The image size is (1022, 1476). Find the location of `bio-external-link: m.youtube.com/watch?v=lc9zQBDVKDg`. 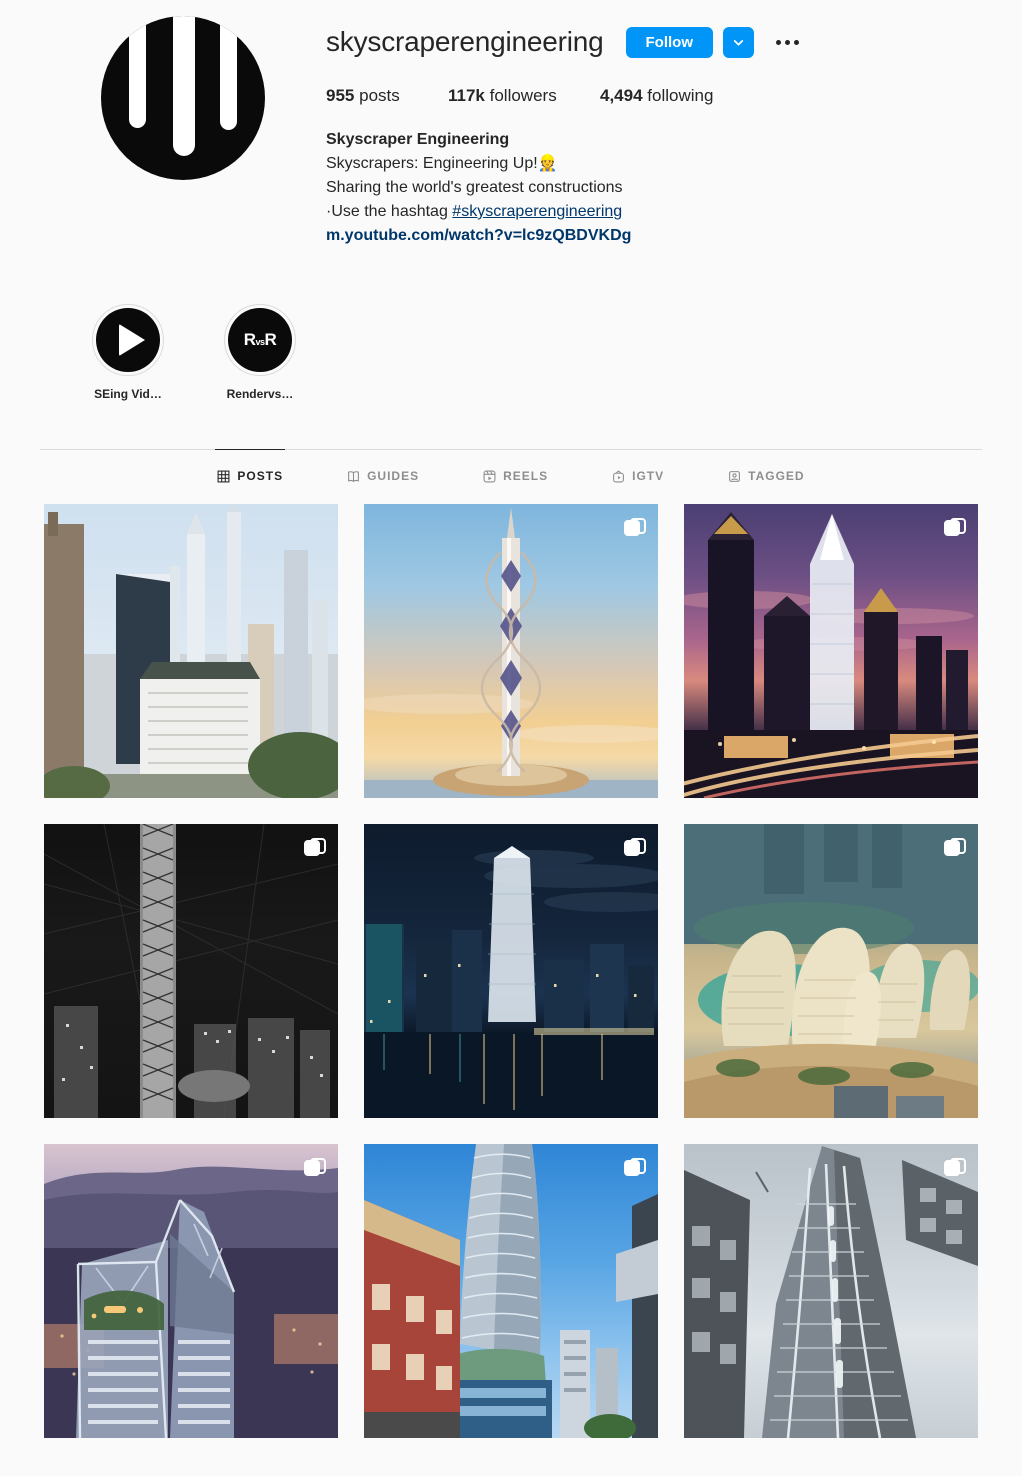

bio-external-link: m.youtube.com/watch?v=lc9zQBDVKDg is located at coordinates (536, 236).